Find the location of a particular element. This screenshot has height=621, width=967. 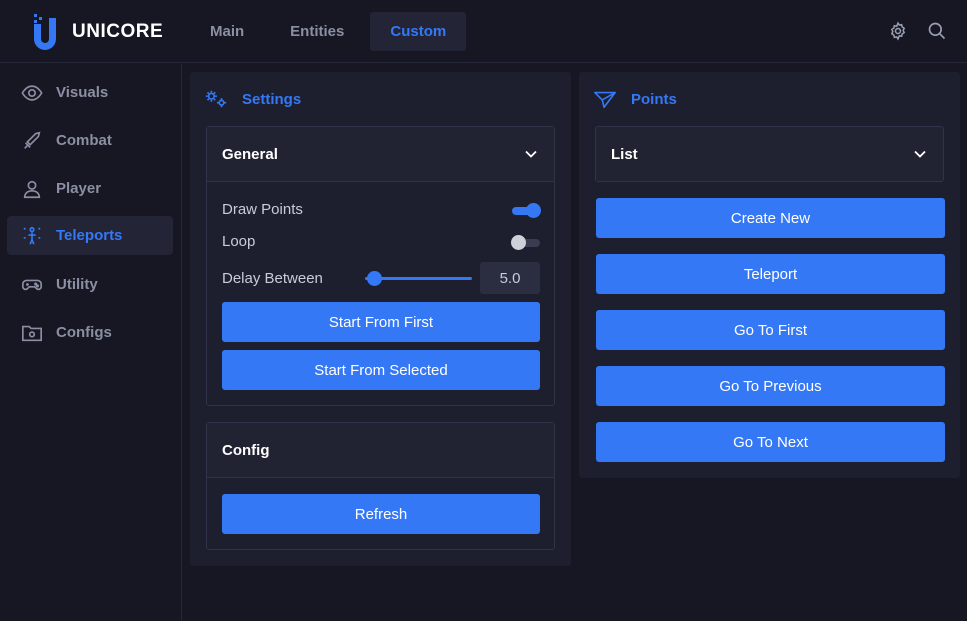

loop-label: Loop is located at coordinates (239, 241).